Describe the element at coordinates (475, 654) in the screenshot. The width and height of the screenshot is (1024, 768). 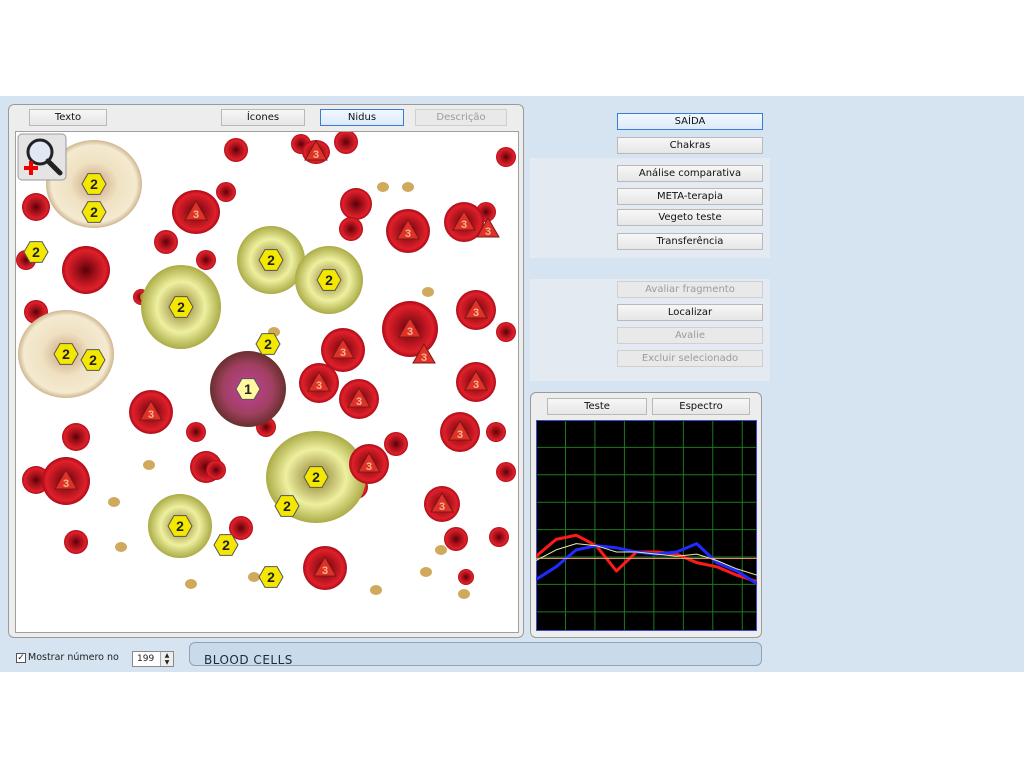
I see `status-bar: BLOOD CELLS` at that location.